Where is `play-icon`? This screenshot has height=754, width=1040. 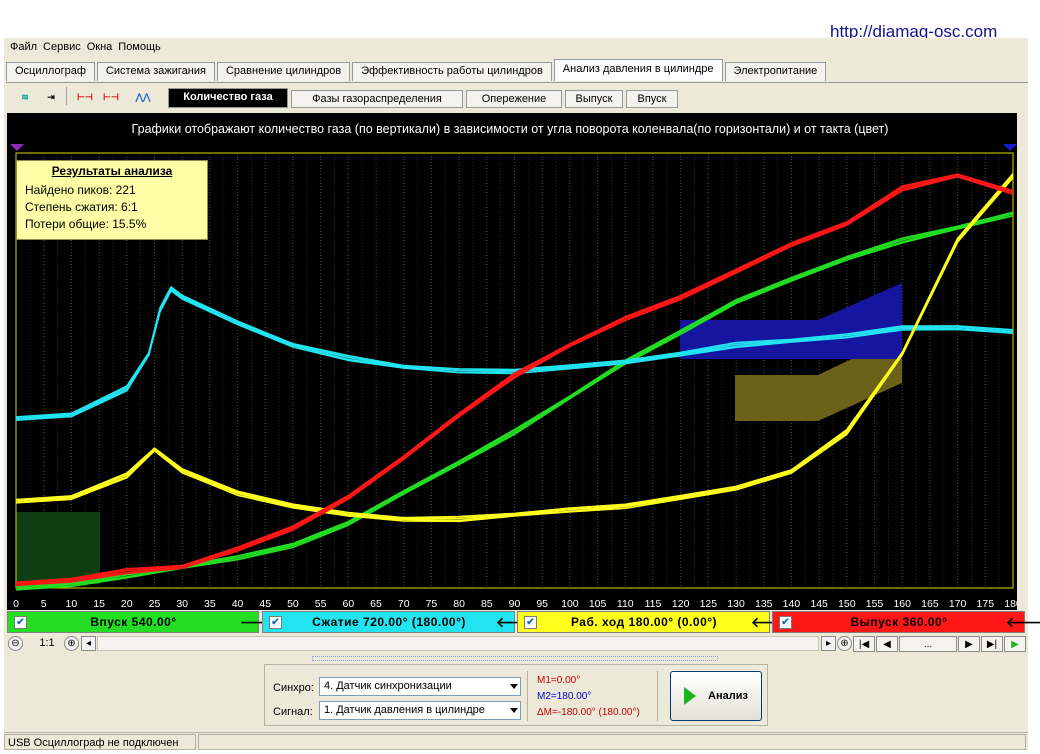
play-icon is located at coordinates (690, 696).